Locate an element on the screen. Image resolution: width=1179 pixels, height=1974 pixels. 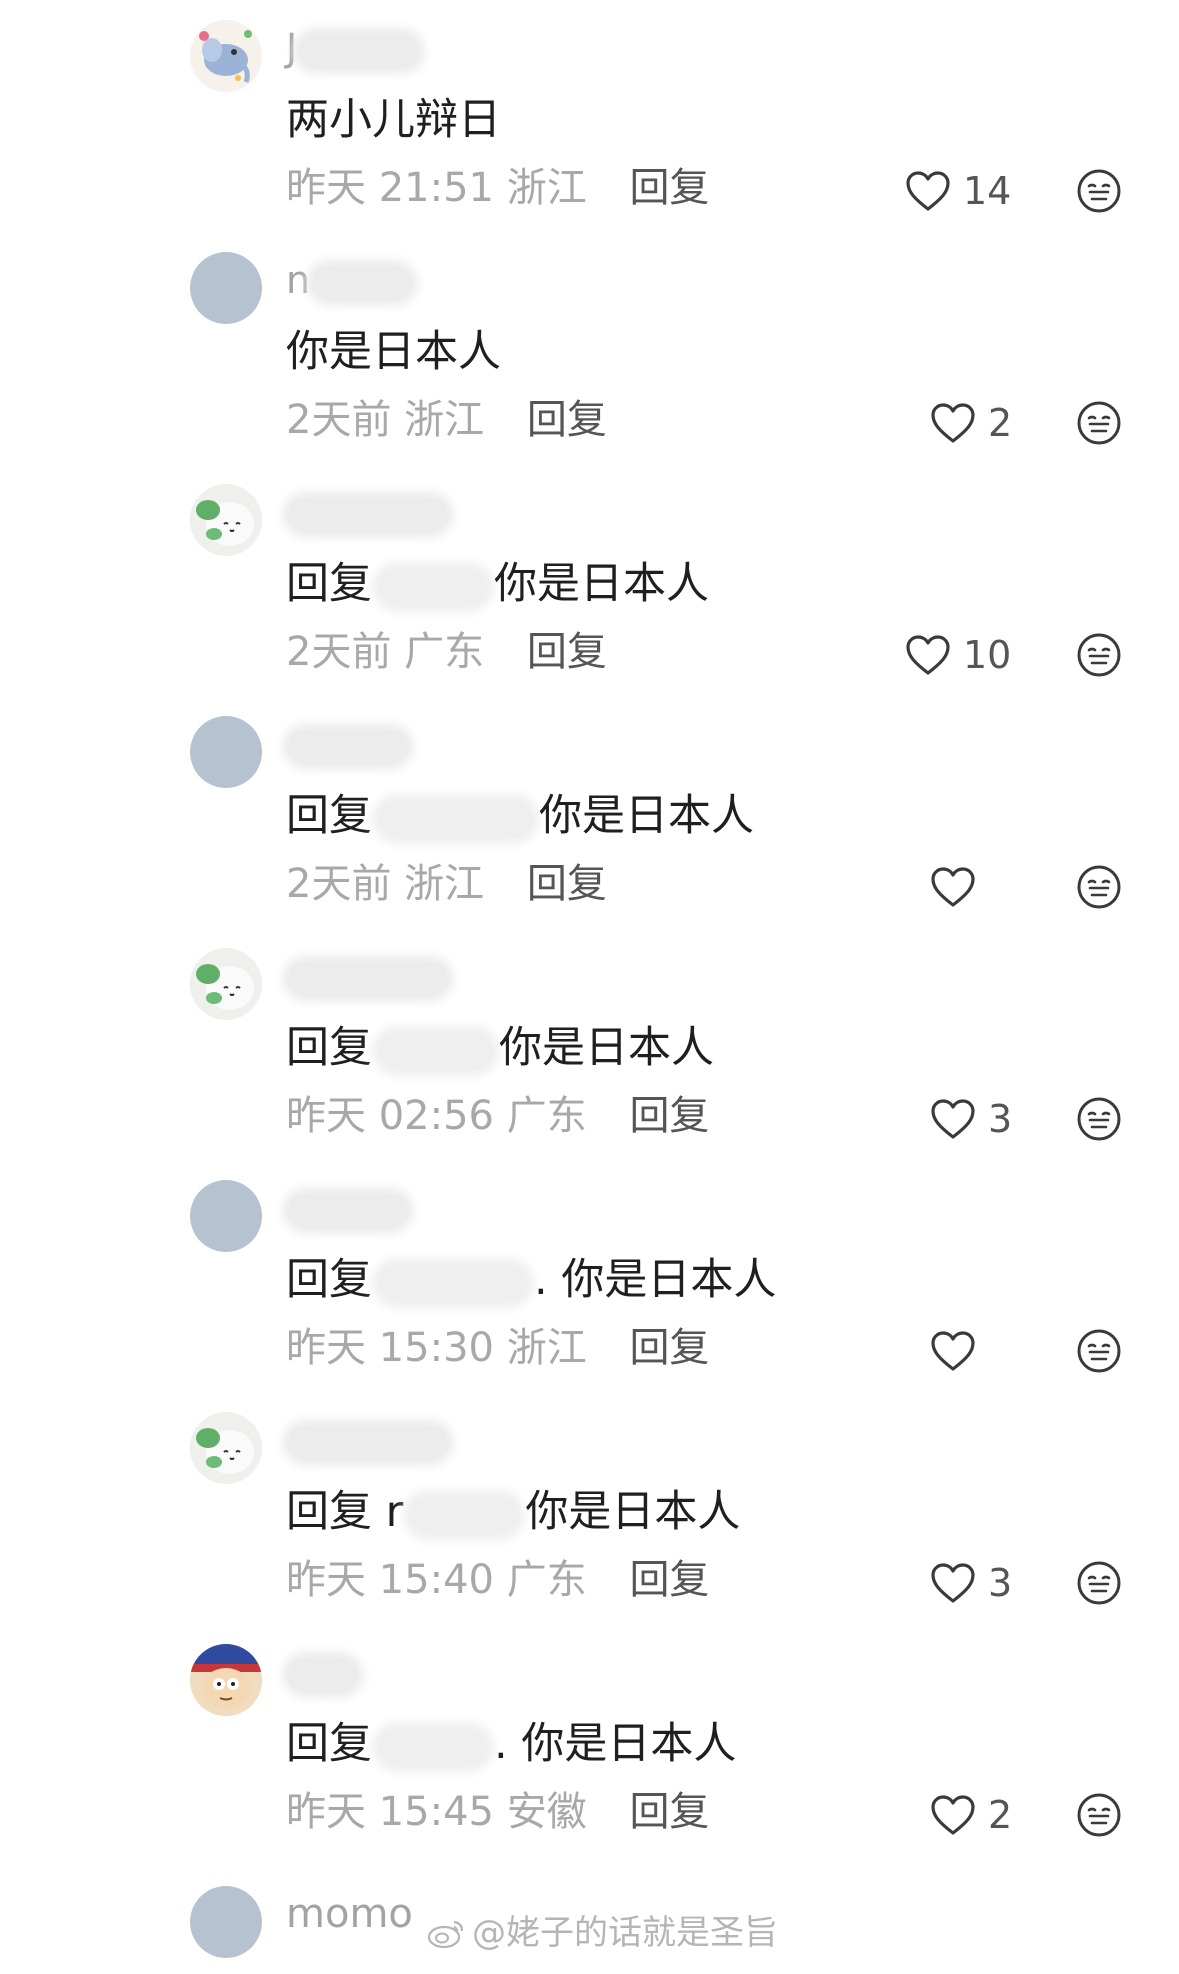
like-button: 10 is located at coordinates (965, 655).